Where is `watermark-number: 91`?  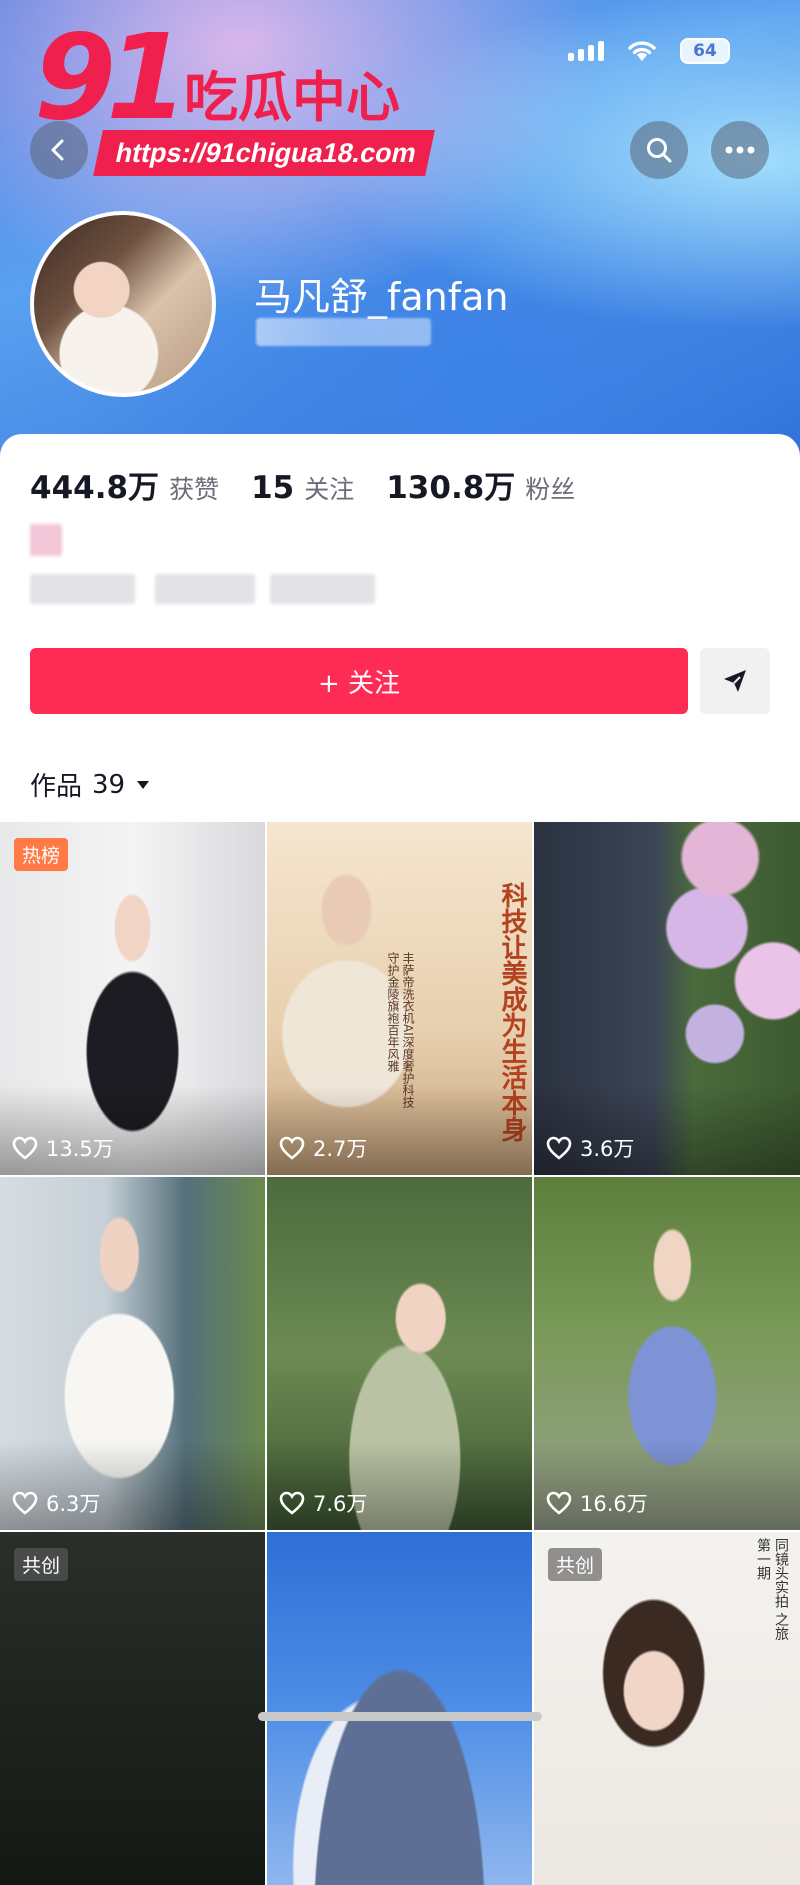
watermark-number: 91 is located at coordinates (111, 77).